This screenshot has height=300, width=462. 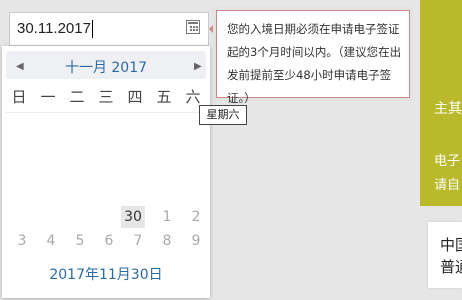 What do you see at coordinates (106, 112) in the screenshot?
I see `weekday-divider` at bounding box center [106, 112].